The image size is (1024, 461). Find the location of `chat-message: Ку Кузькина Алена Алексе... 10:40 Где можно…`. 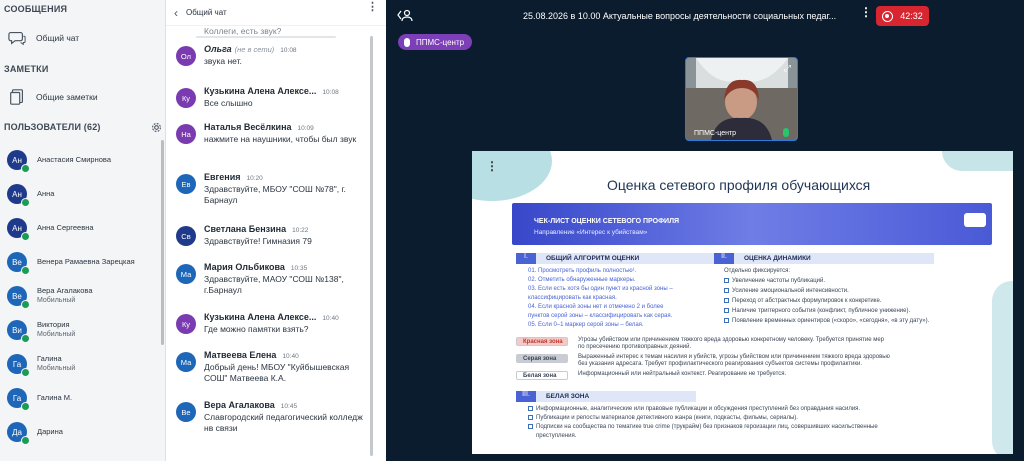

chat-message: Ку Кузькина Алена Алексе... 10:40 Где можно… is located at coordinates (265, 323).